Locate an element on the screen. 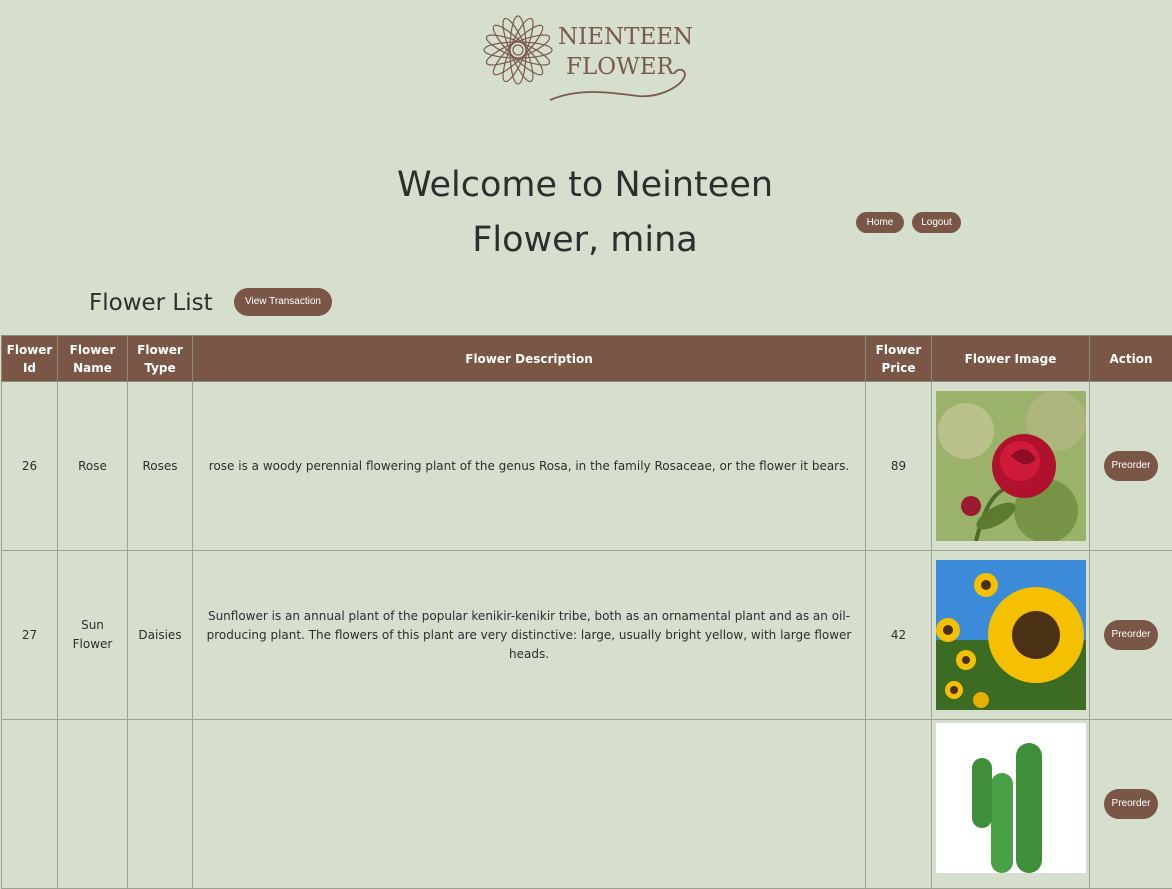 This screenshot has width=1172, height=889. cell-name is located at coordinates (93, 804).